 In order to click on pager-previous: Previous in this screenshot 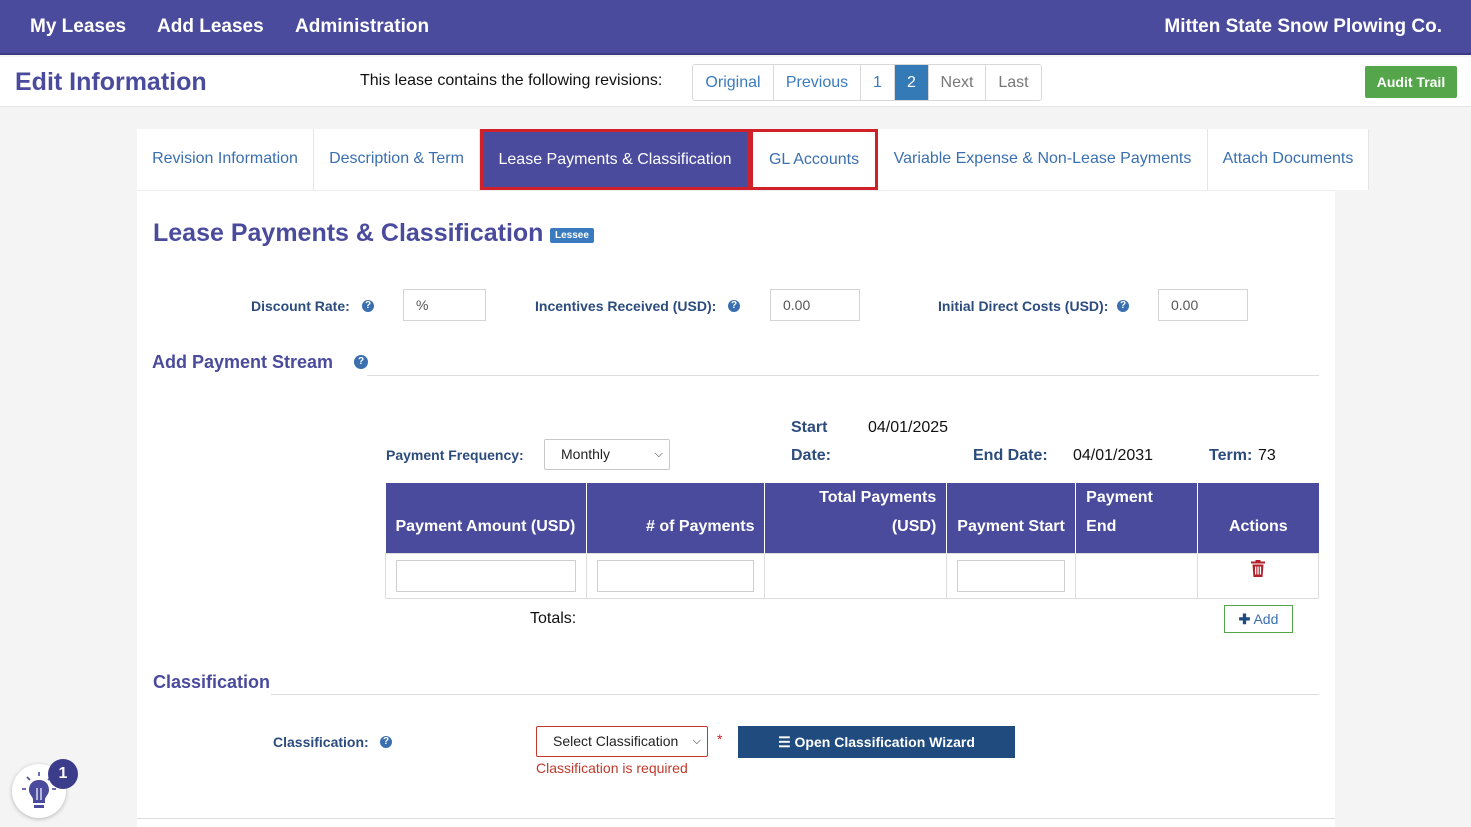, I will do `click(817, 82)`.